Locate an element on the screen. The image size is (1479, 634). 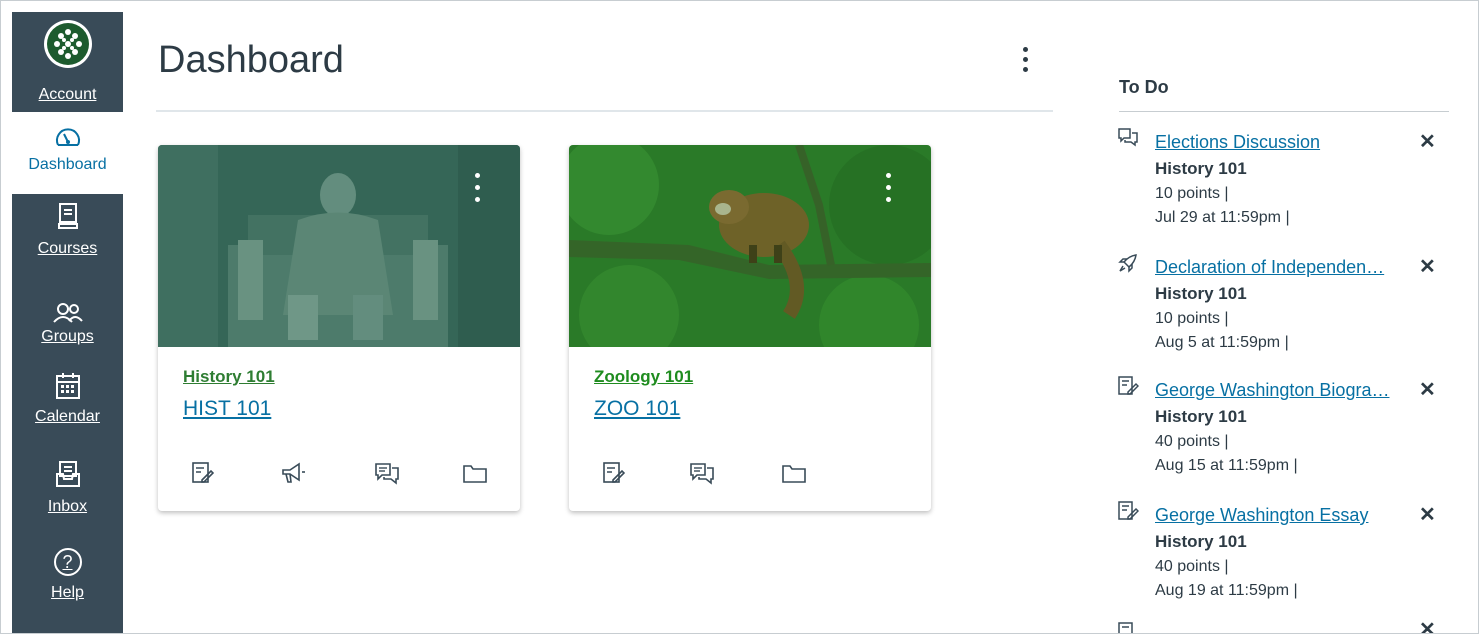
nav-dashboard-label: Dashboard is located at coordinates (67, 164).